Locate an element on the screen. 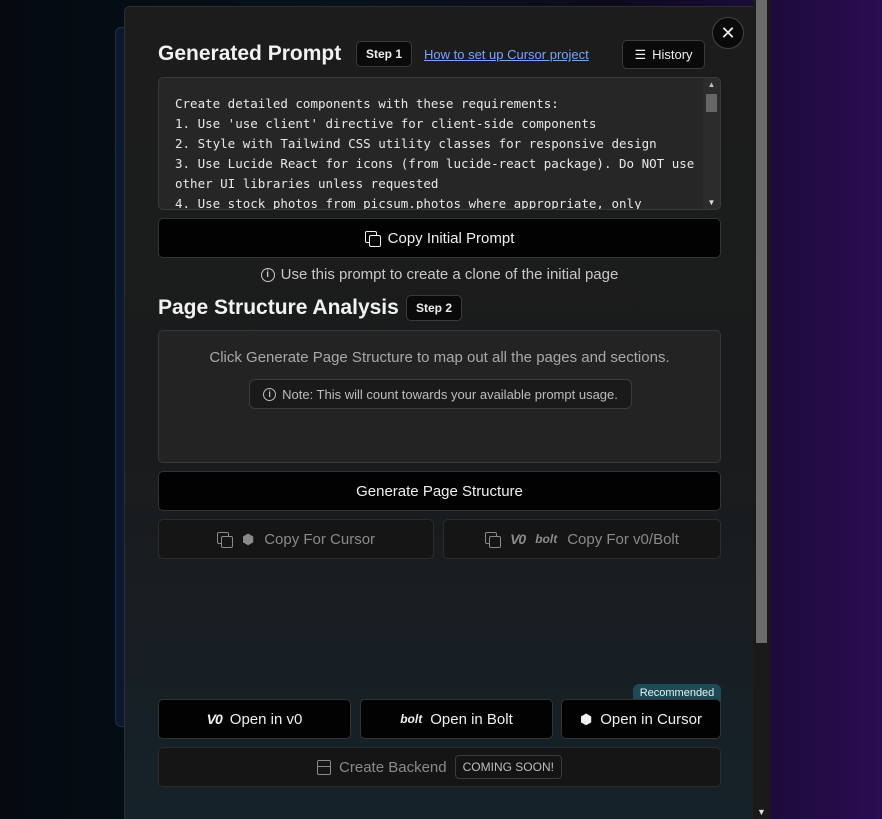  open-in-cursor-label: Open in Cursor is located at coordinates (651, 719).